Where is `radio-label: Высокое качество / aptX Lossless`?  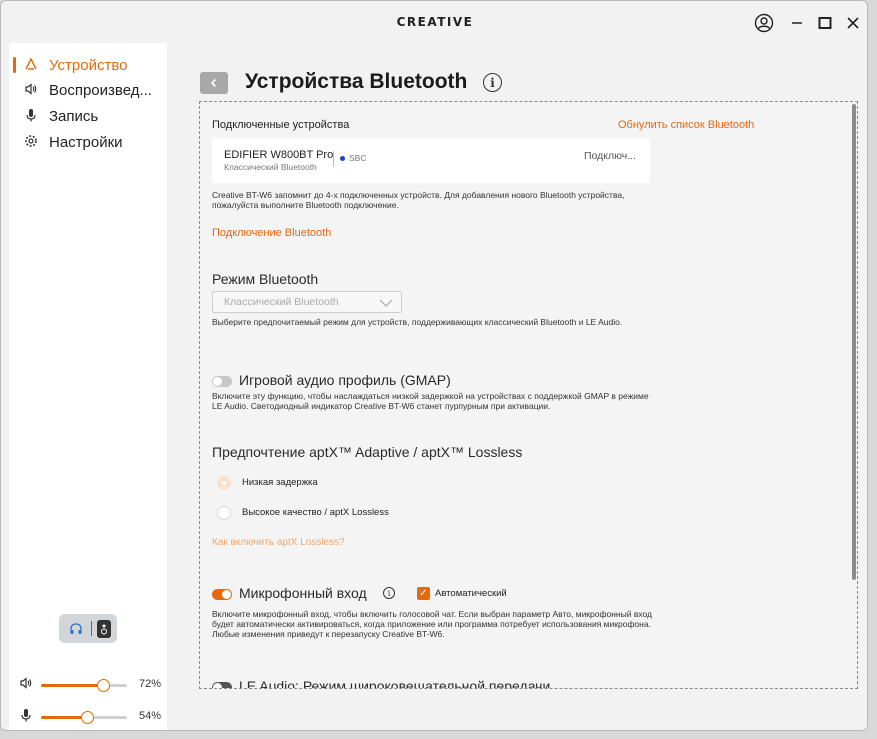
radio-label: Высокое качество / aptX Lossless is located at coordinates (315, 512).